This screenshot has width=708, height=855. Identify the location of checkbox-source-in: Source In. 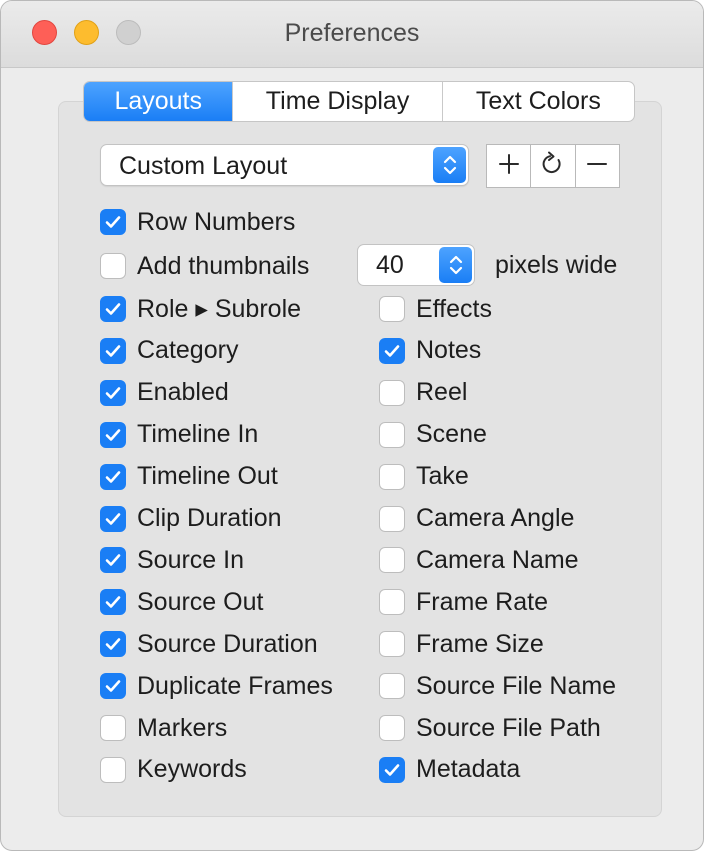
(172, 560).